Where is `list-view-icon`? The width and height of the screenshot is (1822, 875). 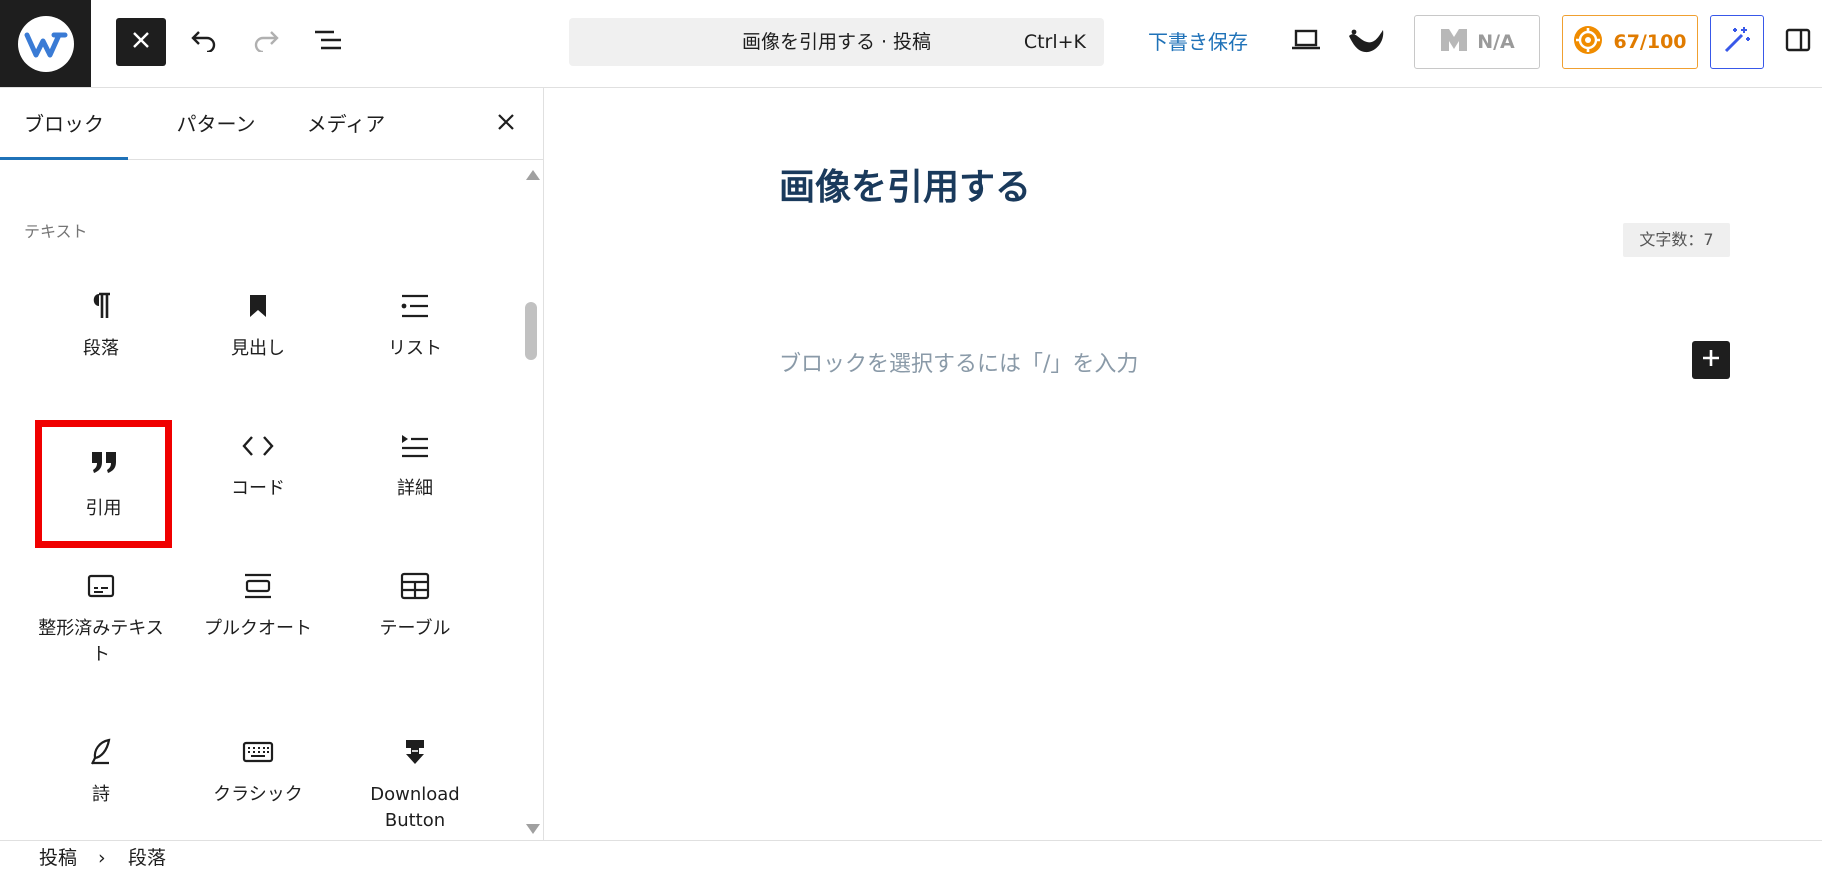
list-view-icon is located at coordinates (328, 42).